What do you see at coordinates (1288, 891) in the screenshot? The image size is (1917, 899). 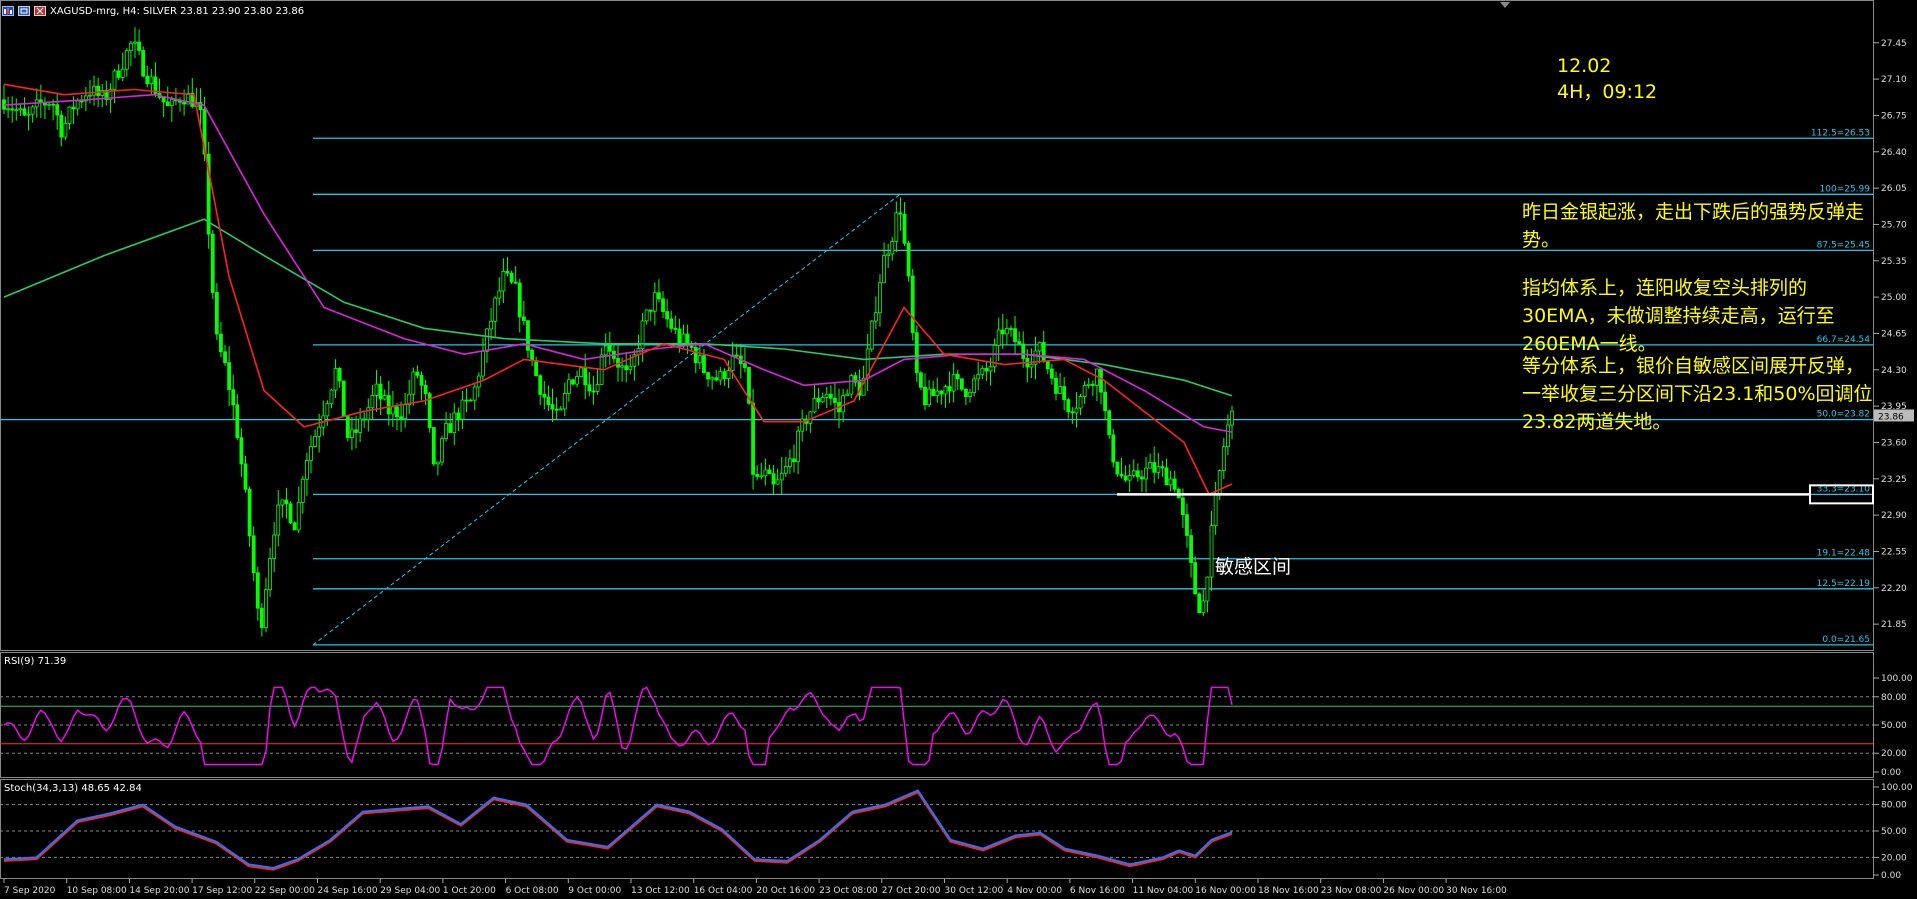 I see `time-tick-label: 18 Nov 16:00` at bounding box center [1288, 891].